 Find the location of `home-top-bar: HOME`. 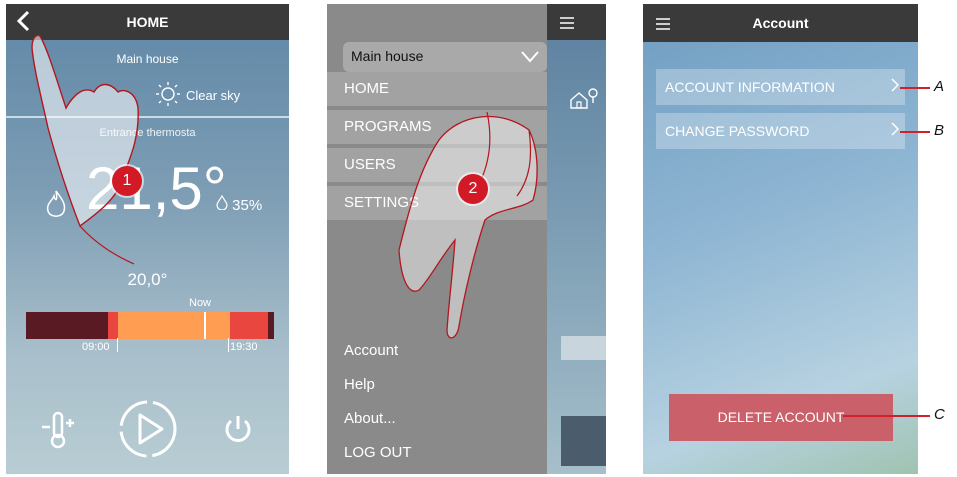

home-top-bar: HOME is located at coordinates (147, 22).